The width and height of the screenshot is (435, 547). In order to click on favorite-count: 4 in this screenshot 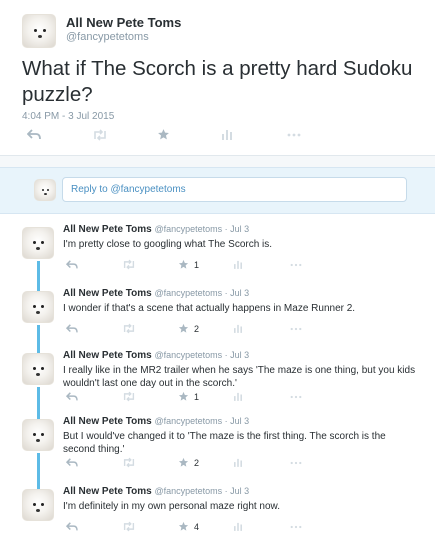, I will do `click(197, 526)`.